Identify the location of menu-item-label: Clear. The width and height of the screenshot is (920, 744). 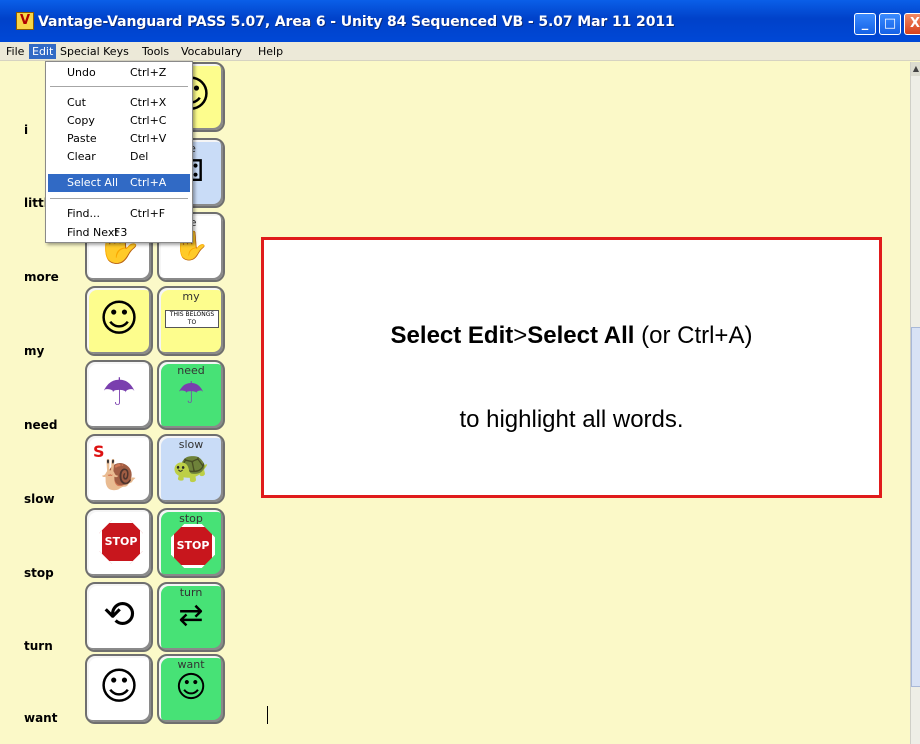
(81, 156).